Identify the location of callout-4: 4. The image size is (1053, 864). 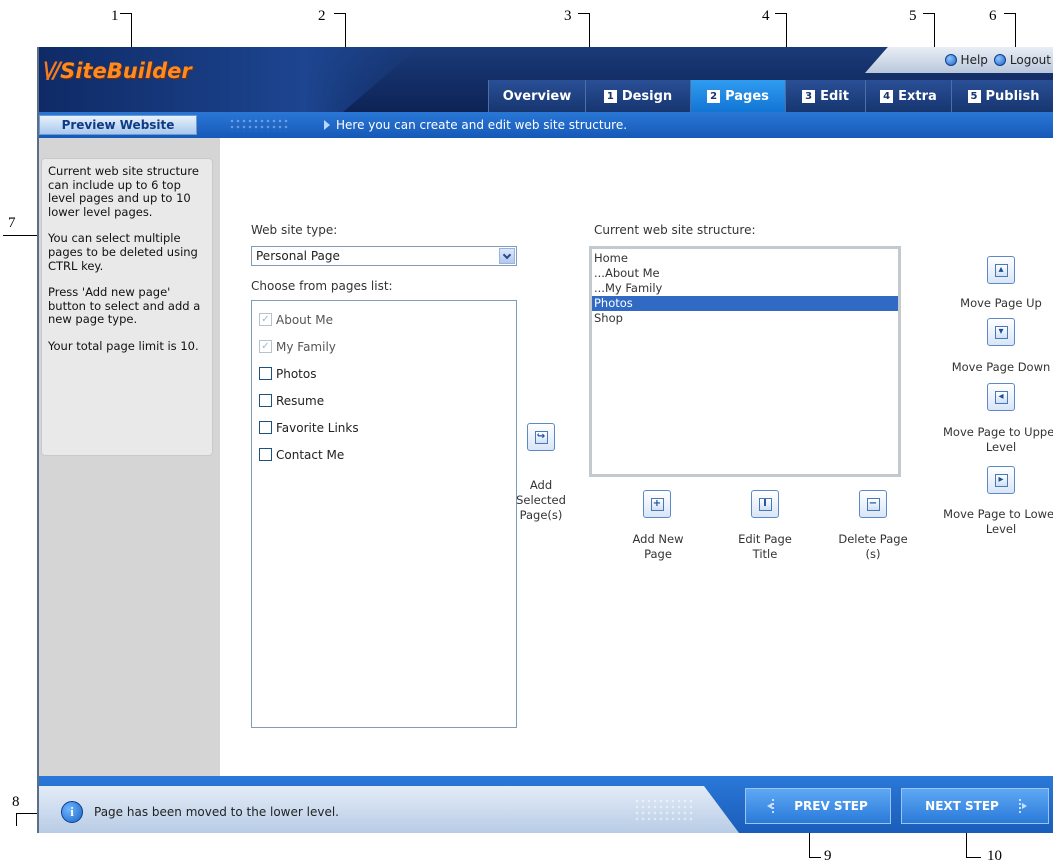
(766, 16).